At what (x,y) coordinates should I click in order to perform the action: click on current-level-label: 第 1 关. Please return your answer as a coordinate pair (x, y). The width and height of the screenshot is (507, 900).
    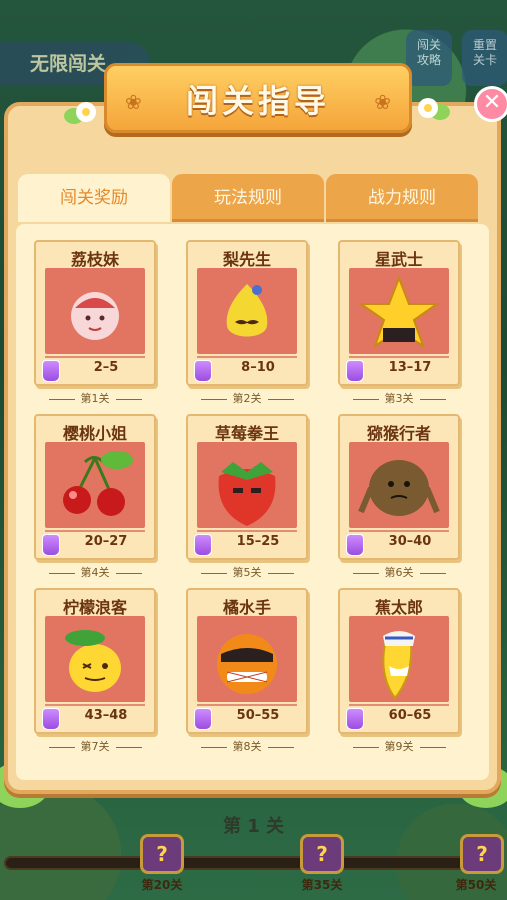
    Looking at the image, I should click on (253, 826).